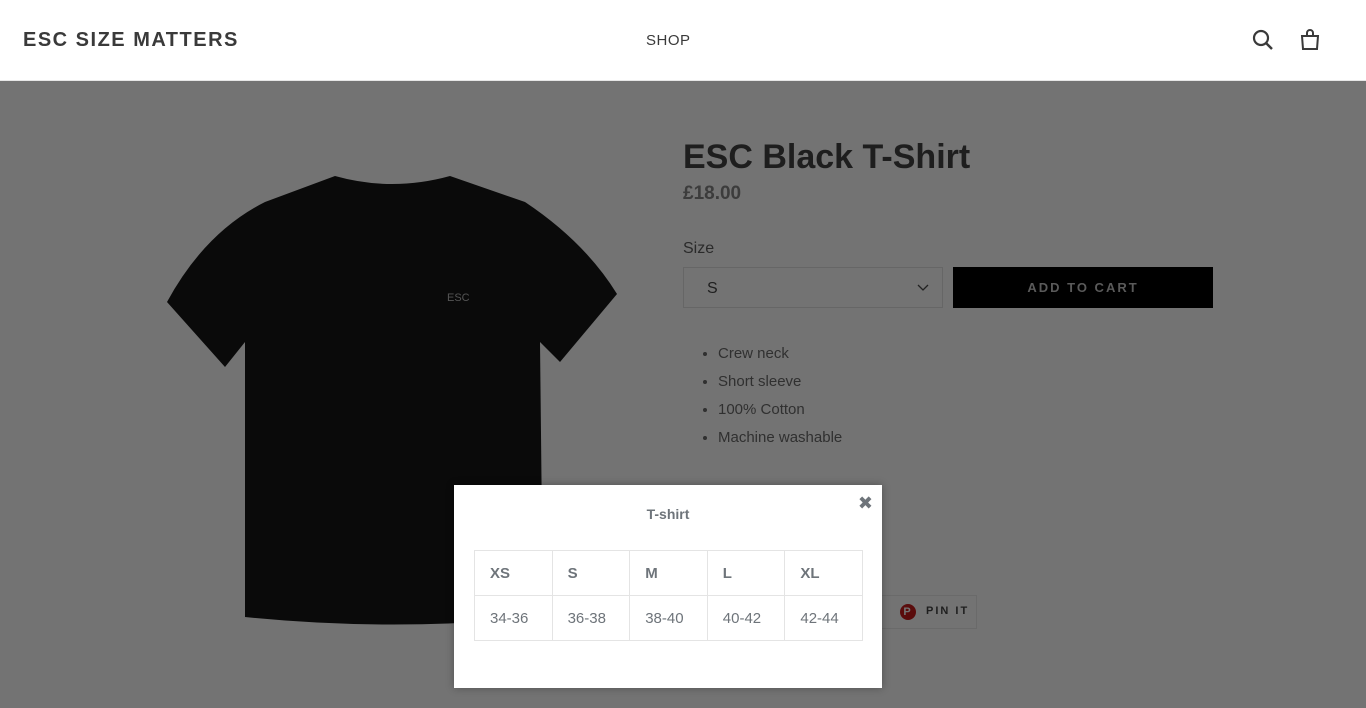 Image resolution: width=1366 pixels, height=708 pixels. Describe the element at coordinates (923, 287) in the screenshot. I see `chevron-down-icon` at that location.